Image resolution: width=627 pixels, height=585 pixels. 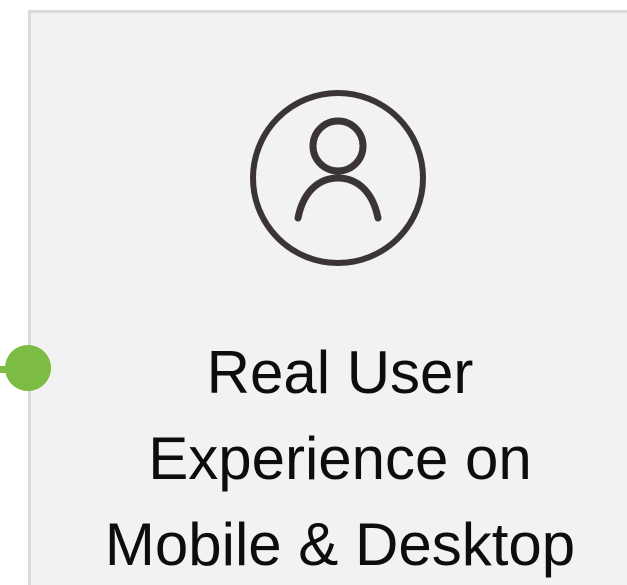 What do you see at coordinates (340, 544) in the screenshot?
I see `feature-title-line-3: Mobile & Desktop` at bounding box center [340, 544].